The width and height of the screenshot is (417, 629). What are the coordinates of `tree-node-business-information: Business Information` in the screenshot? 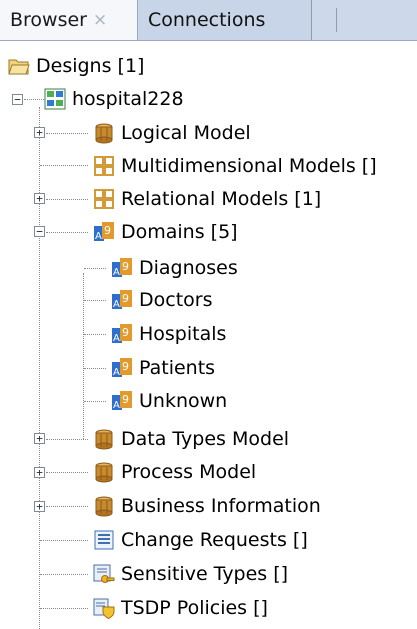 It's located at (207, 506).